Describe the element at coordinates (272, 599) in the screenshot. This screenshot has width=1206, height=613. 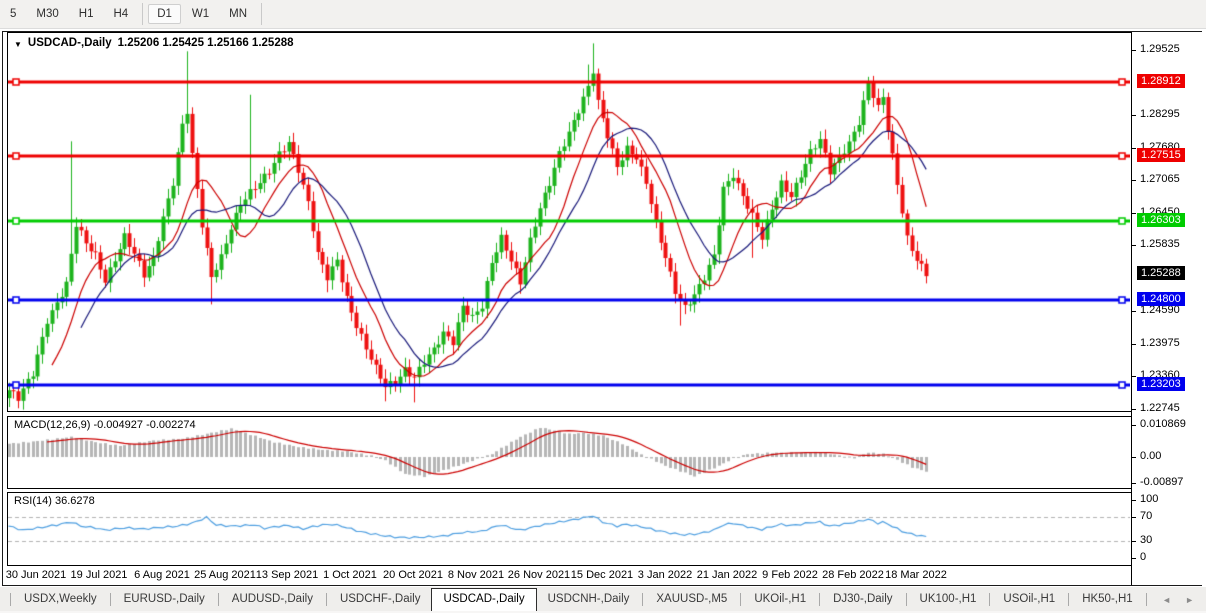
I see `chart-tab-audusd-daily: AUDUSD-,Daily` at that location.